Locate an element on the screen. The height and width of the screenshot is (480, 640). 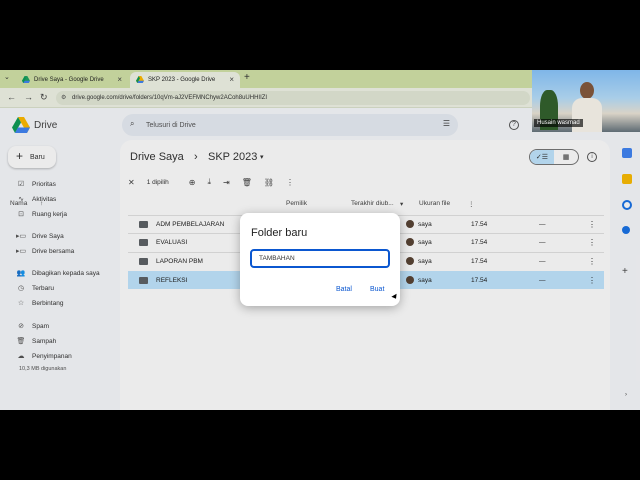
new-folder-dialog: Folder baru TAMBAHAN Batal Buat is located at coordinates (320, 259).